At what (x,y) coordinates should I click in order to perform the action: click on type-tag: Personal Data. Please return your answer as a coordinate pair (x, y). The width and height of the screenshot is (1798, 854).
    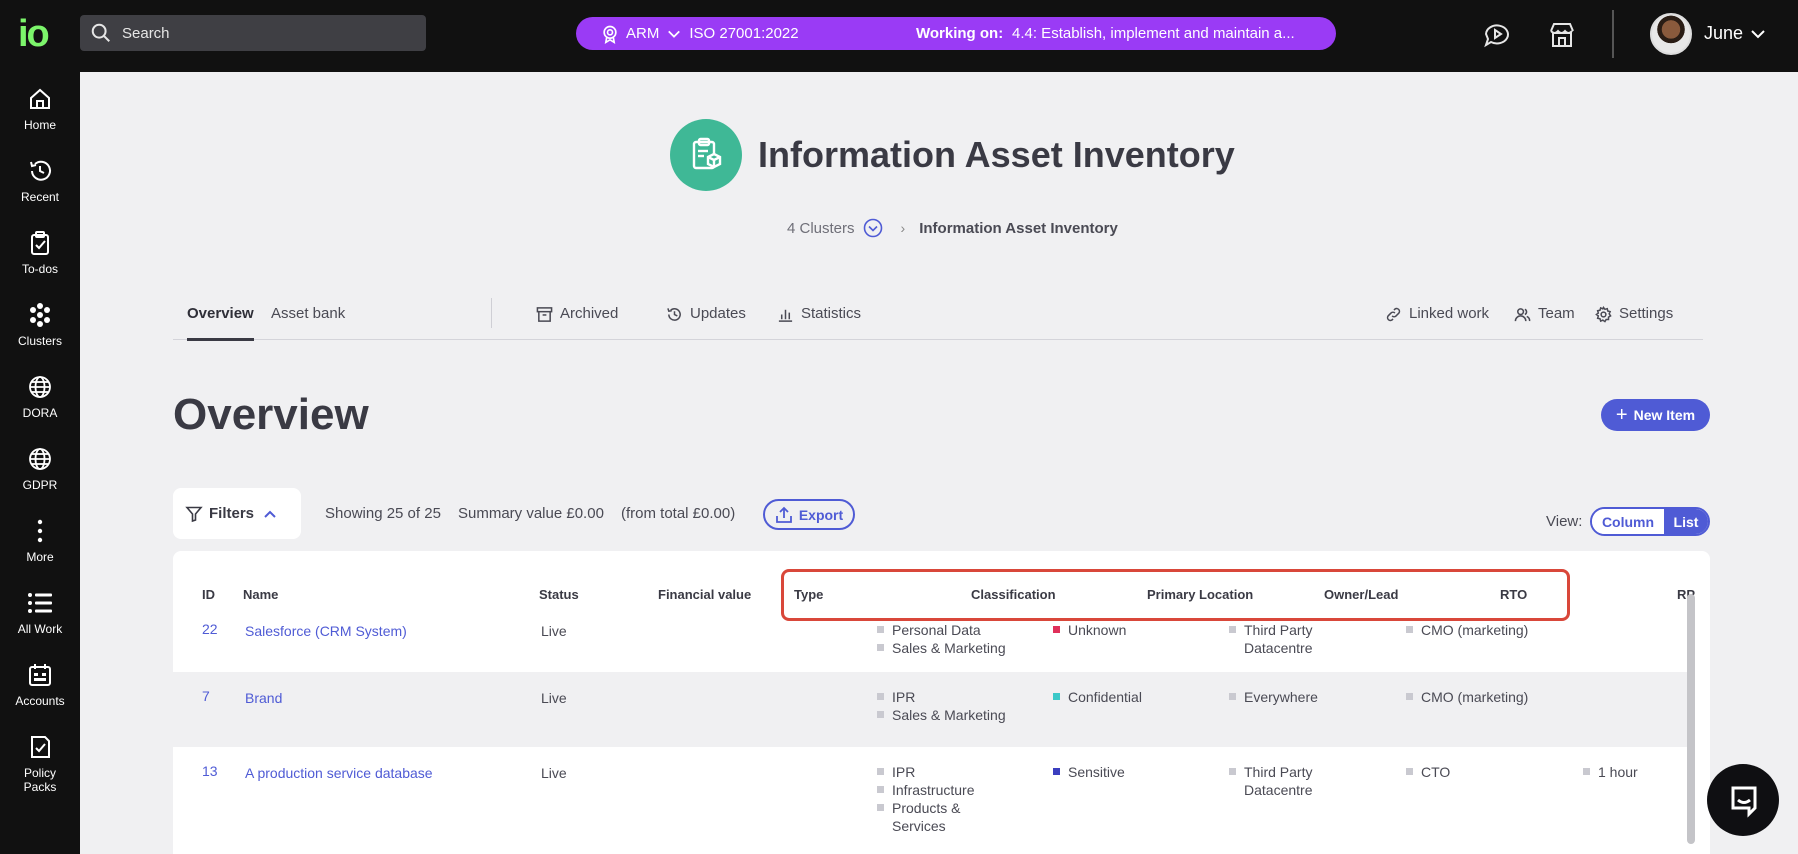
    Looking at the image, I should click on (941, 630).